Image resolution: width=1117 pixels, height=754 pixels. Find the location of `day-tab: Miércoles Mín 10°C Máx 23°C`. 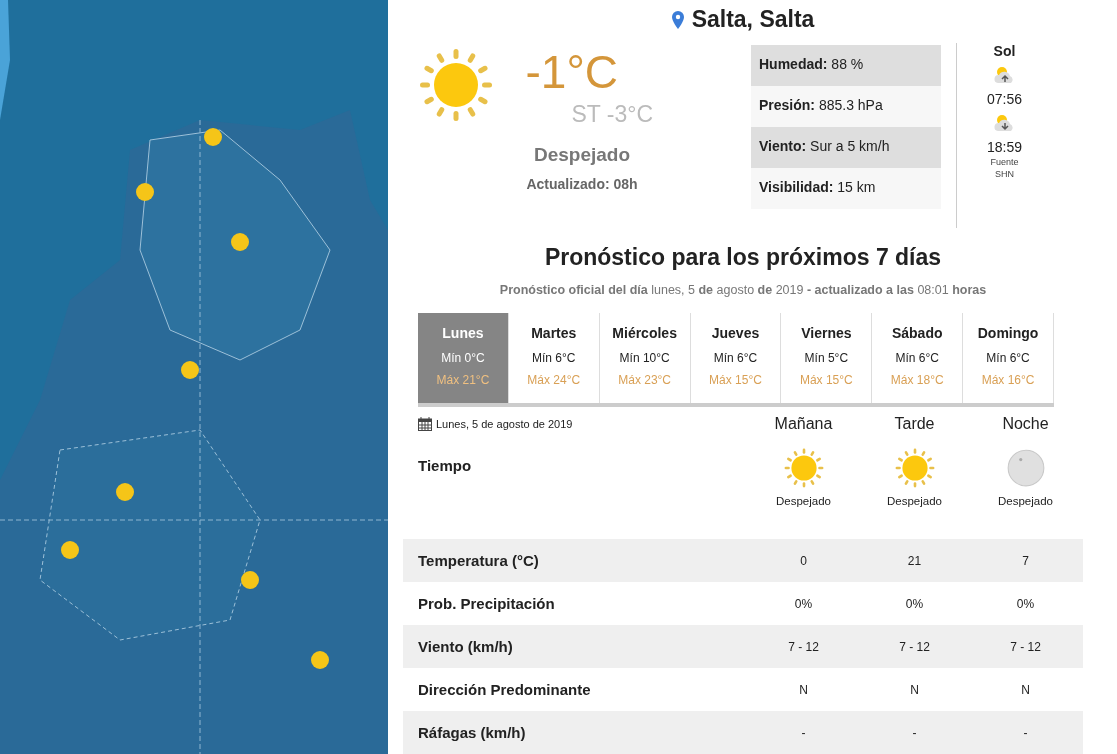

day-tab: Miércoles Mín 10°C Máx 23°C is located at coordinates (645, 358).